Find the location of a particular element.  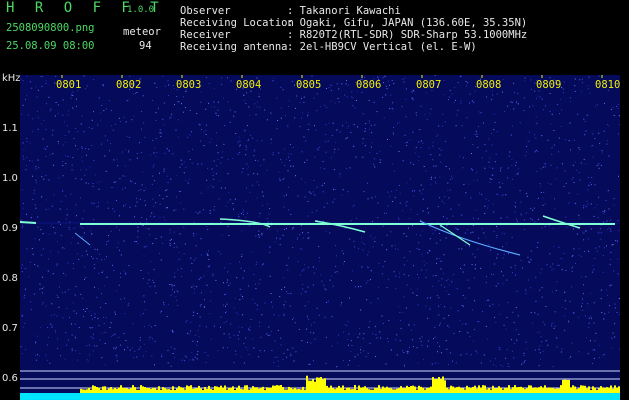

time-tick-label-0807: 0807 is located at coordinates (429, 85).